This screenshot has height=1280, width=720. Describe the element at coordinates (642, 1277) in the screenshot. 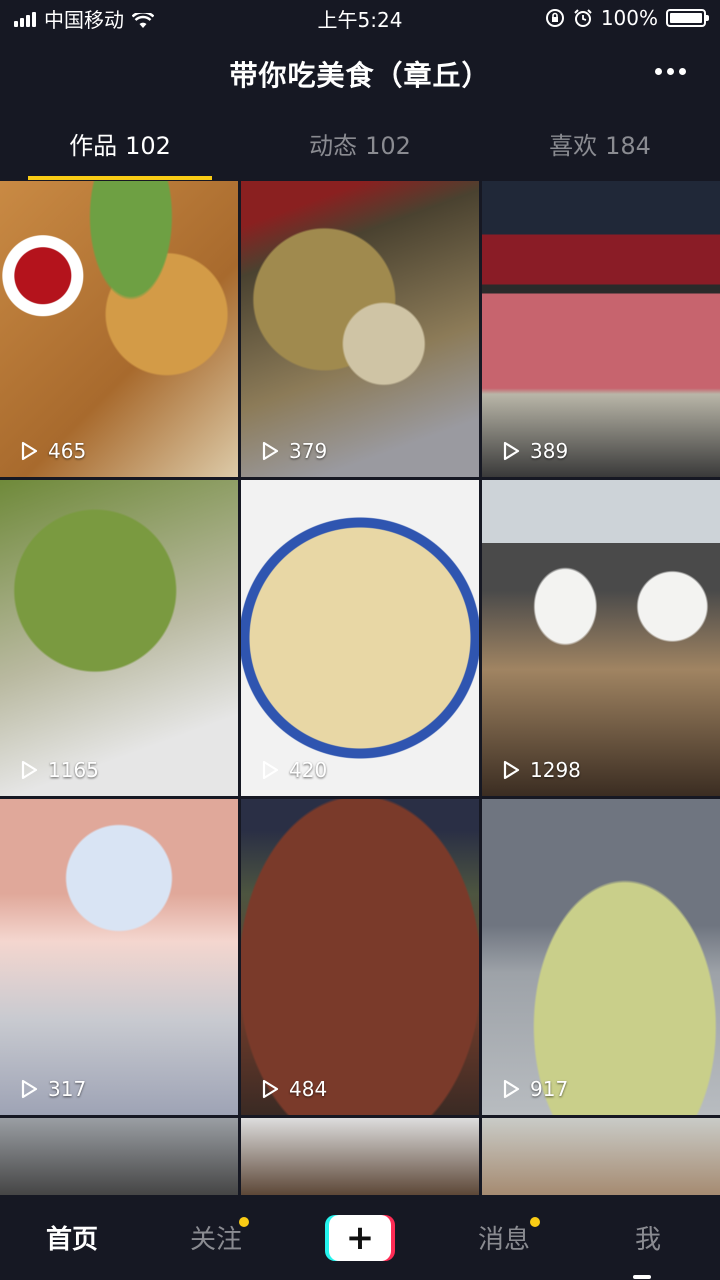

I see `active-indicator` at that location.